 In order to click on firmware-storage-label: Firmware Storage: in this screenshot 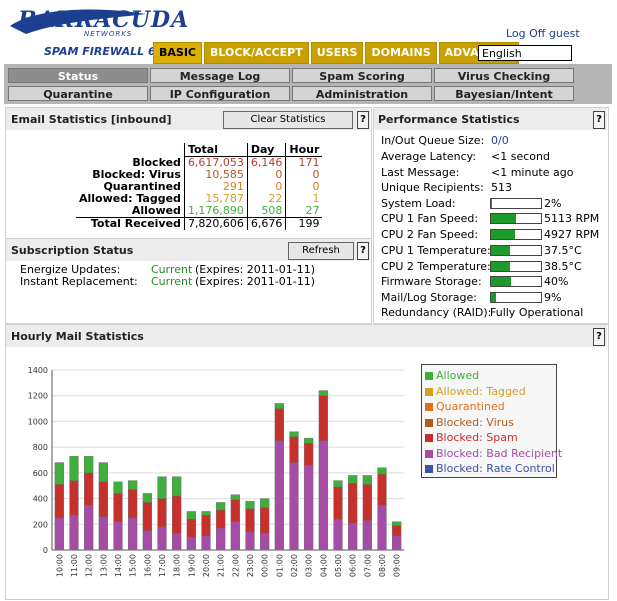, I will do `click(431, 281)`.